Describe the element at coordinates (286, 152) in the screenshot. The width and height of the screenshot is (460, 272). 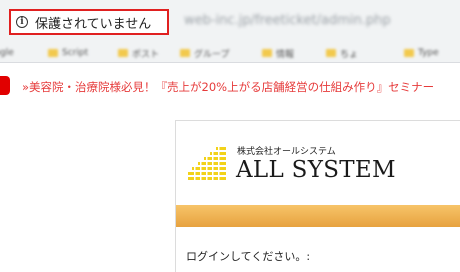
I see `company-name-japanese: 株式会社オールシステム` at that location.